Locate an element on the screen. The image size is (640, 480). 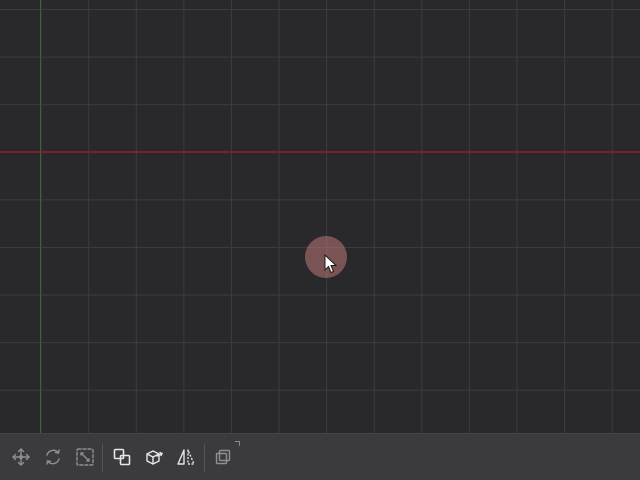
move-tool-button is located at coordinates (21, 457).